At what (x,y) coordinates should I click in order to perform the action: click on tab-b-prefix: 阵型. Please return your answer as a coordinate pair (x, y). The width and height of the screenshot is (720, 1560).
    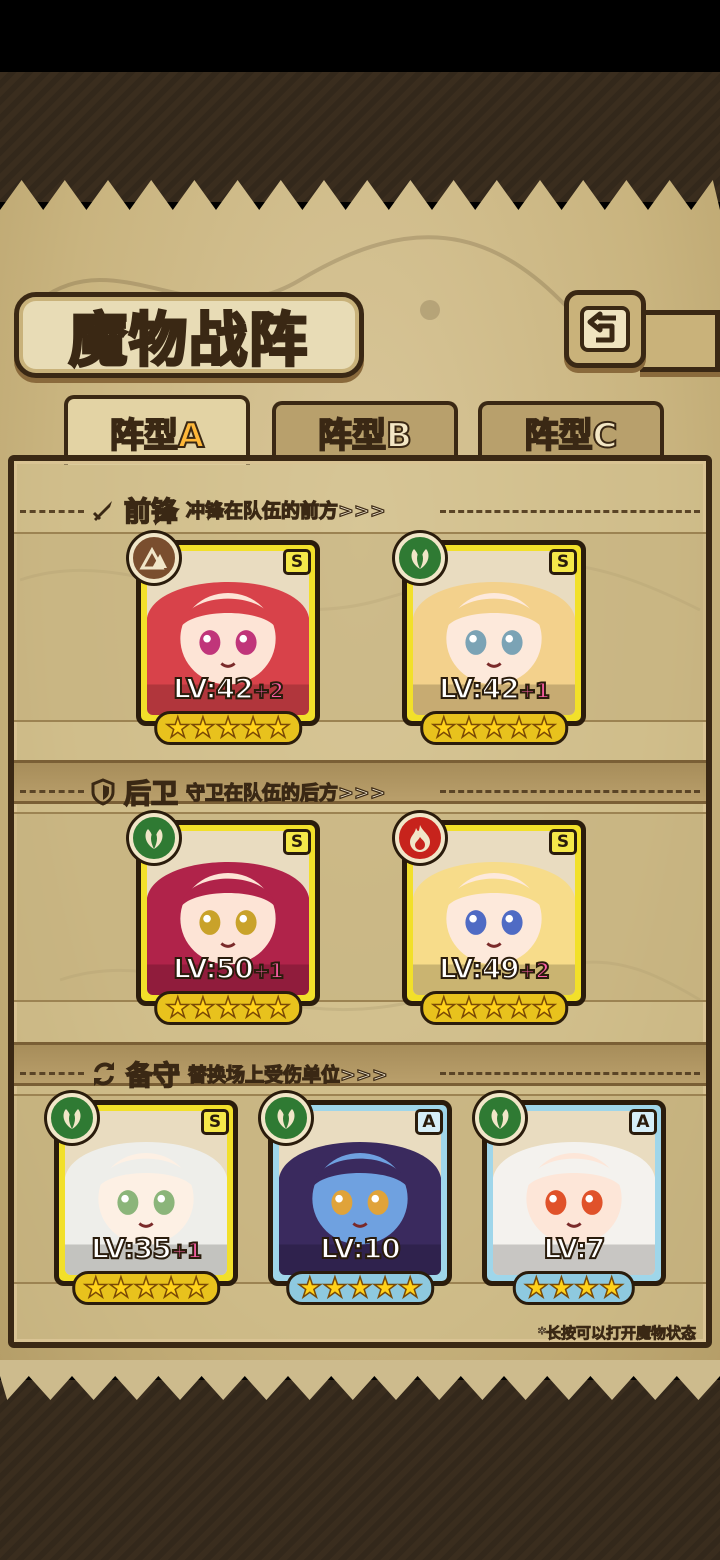
    Looking at the image, I should click on (352, 436).